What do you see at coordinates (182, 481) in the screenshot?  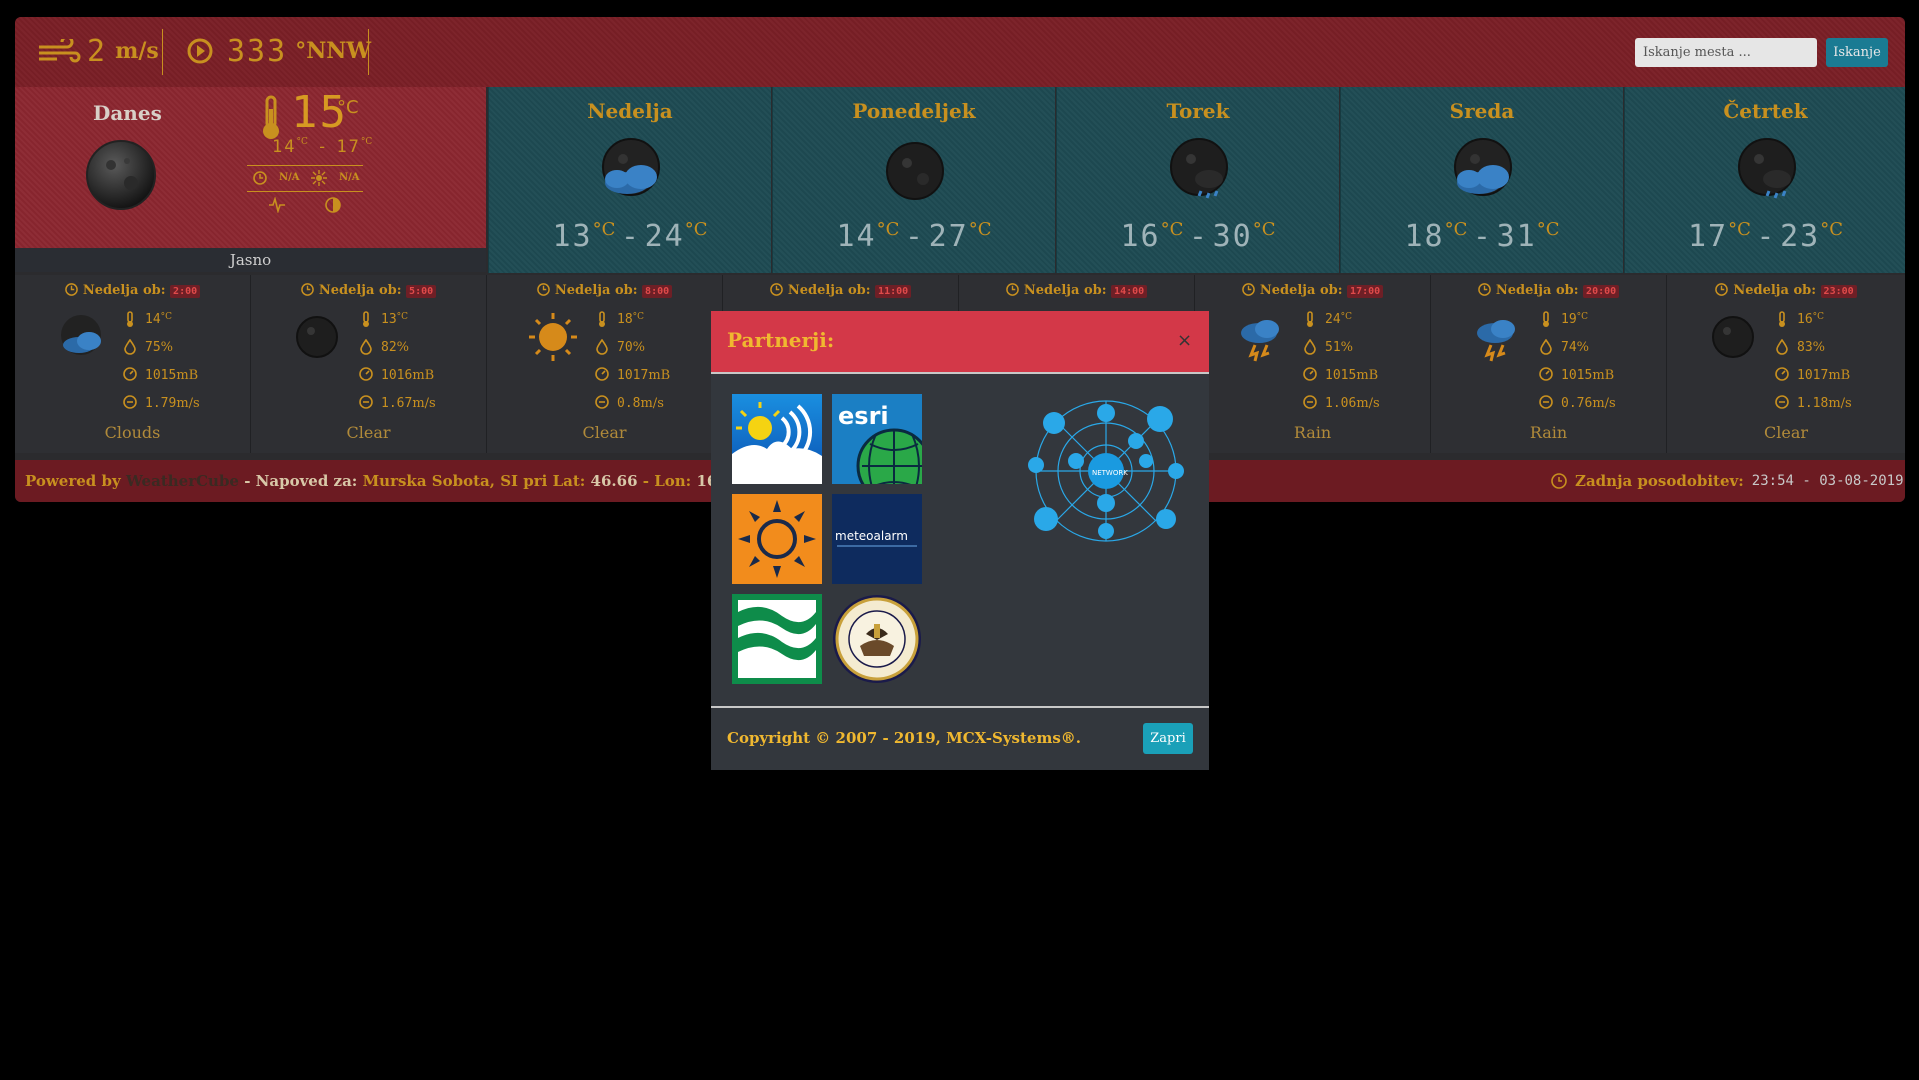 I see `brand-link: WeatherCube` at bounding box center [182, 481].